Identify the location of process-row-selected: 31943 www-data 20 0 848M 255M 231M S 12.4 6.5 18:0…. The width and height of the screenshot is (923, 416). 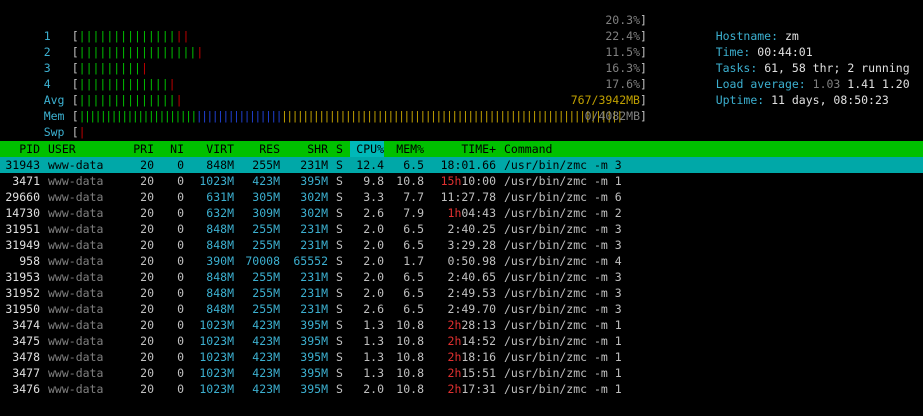
(461, 165).